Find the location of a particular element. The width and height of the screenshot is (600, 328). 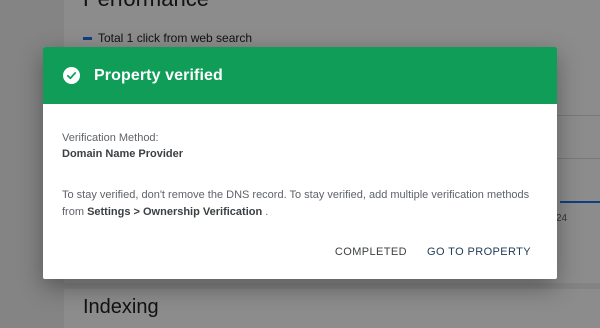

dialog-header: Property verified is located at coordinates (300, 75).